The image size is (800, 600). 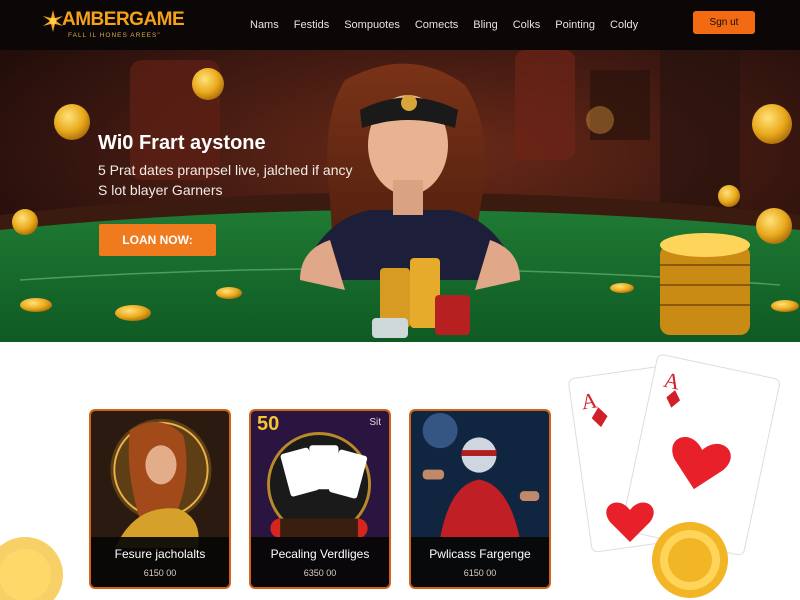 I want to click on nav-item: Sompuotes, so click(x=372, y=25).